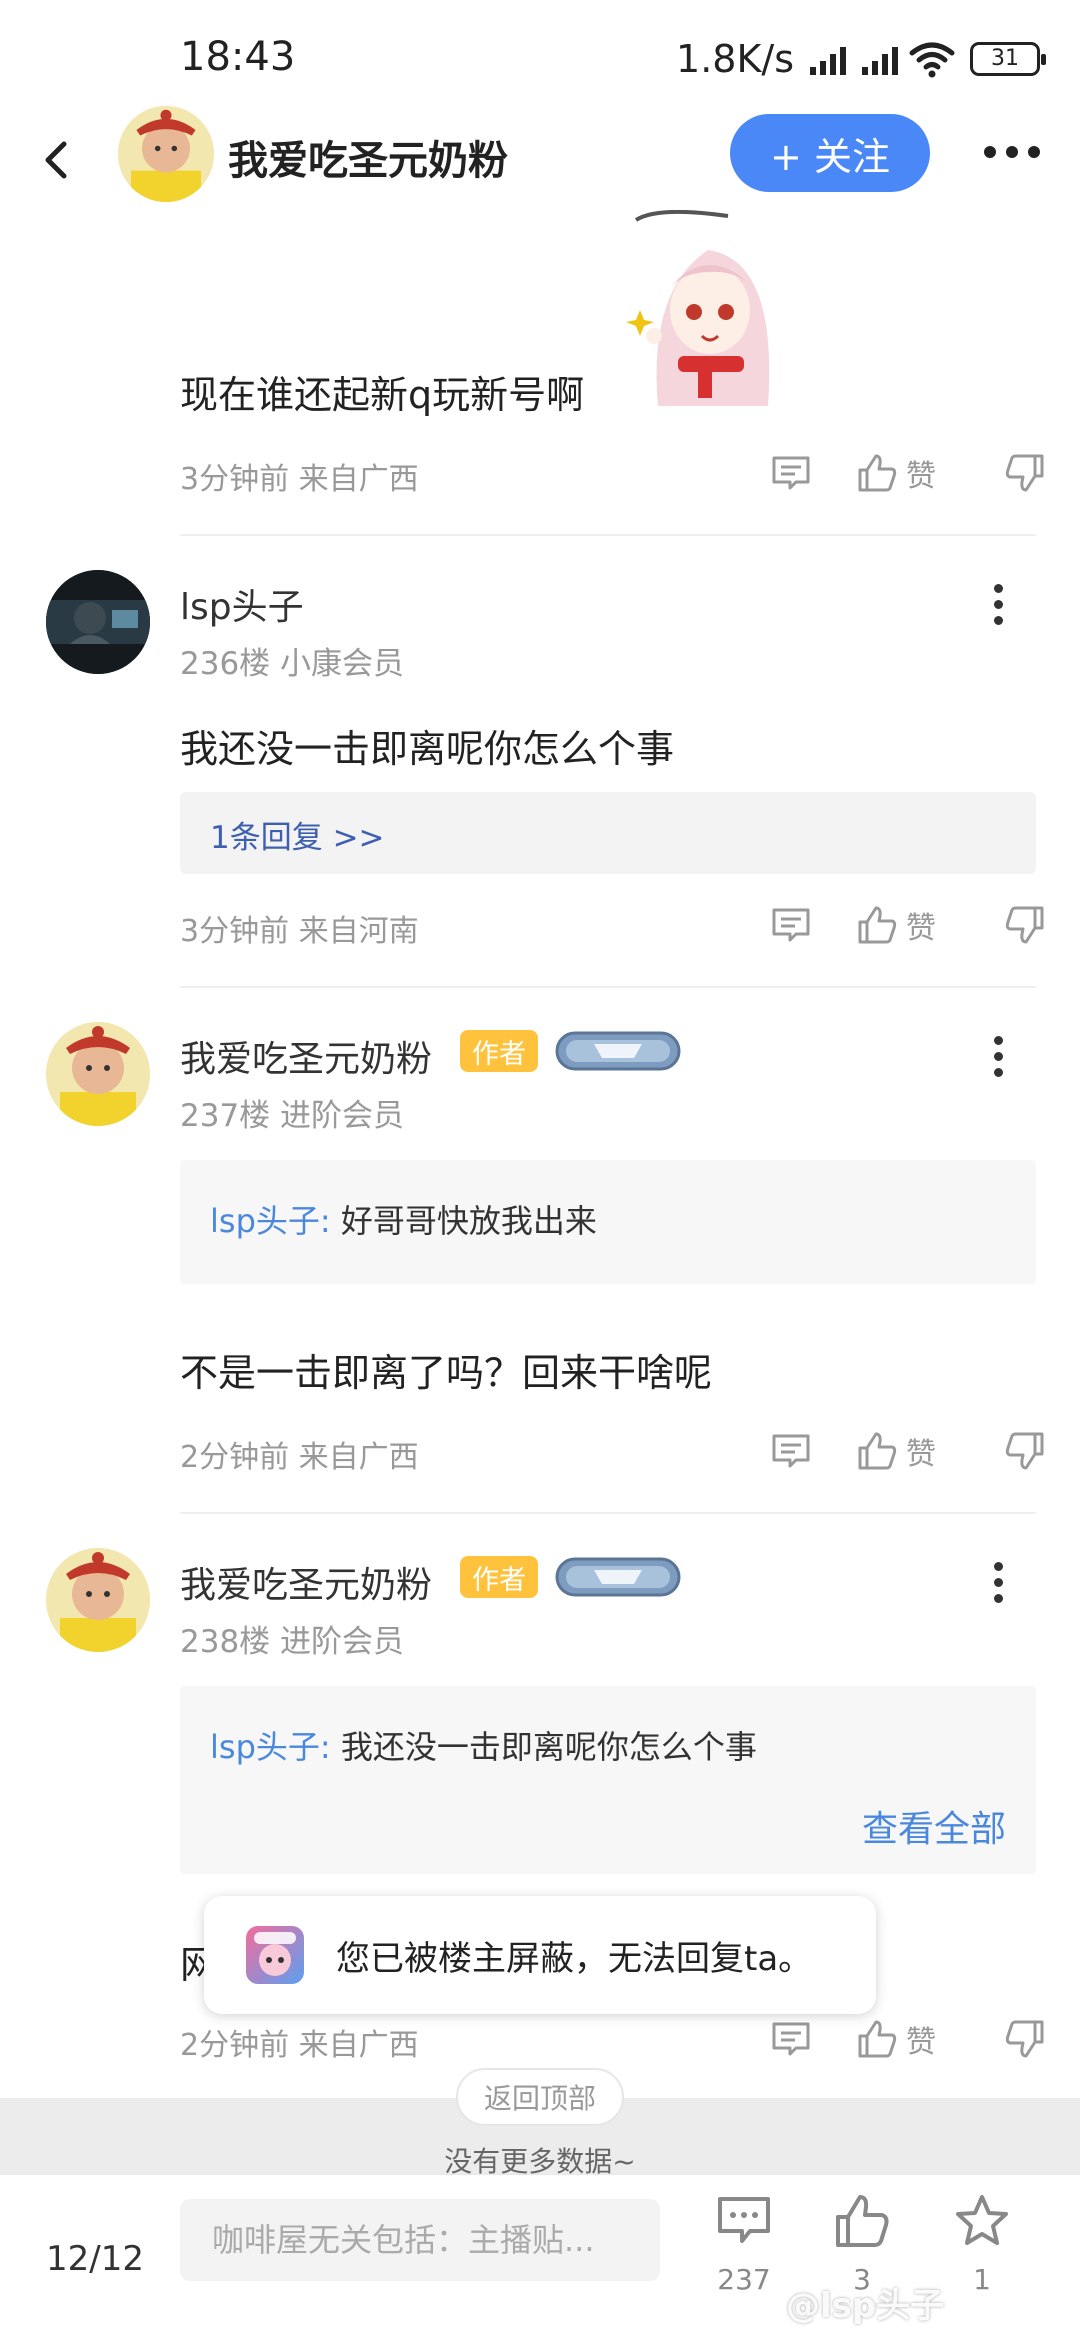  What do you see at coordinates (982, 2279) in the screenshot?
I see `favorite-count: 1` at bounding box center [982, 2279].